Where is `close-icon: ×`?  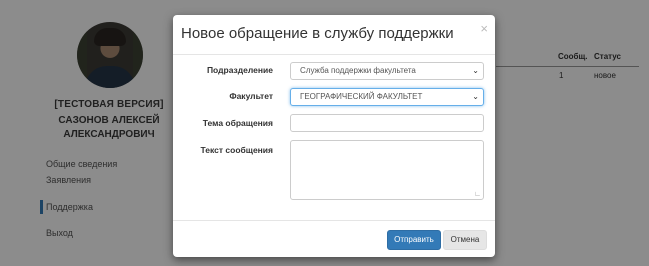 close-icon: × is located at coordinates (484, 28).